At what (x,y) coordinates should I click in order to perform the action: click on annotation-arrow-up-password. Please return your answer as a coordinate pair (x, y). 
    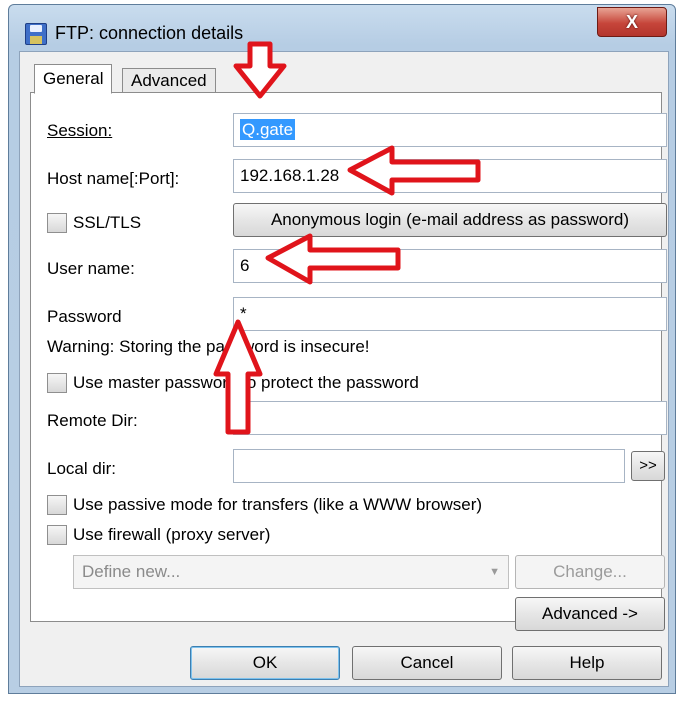
    Looking at the image, I should click on (238, 377).